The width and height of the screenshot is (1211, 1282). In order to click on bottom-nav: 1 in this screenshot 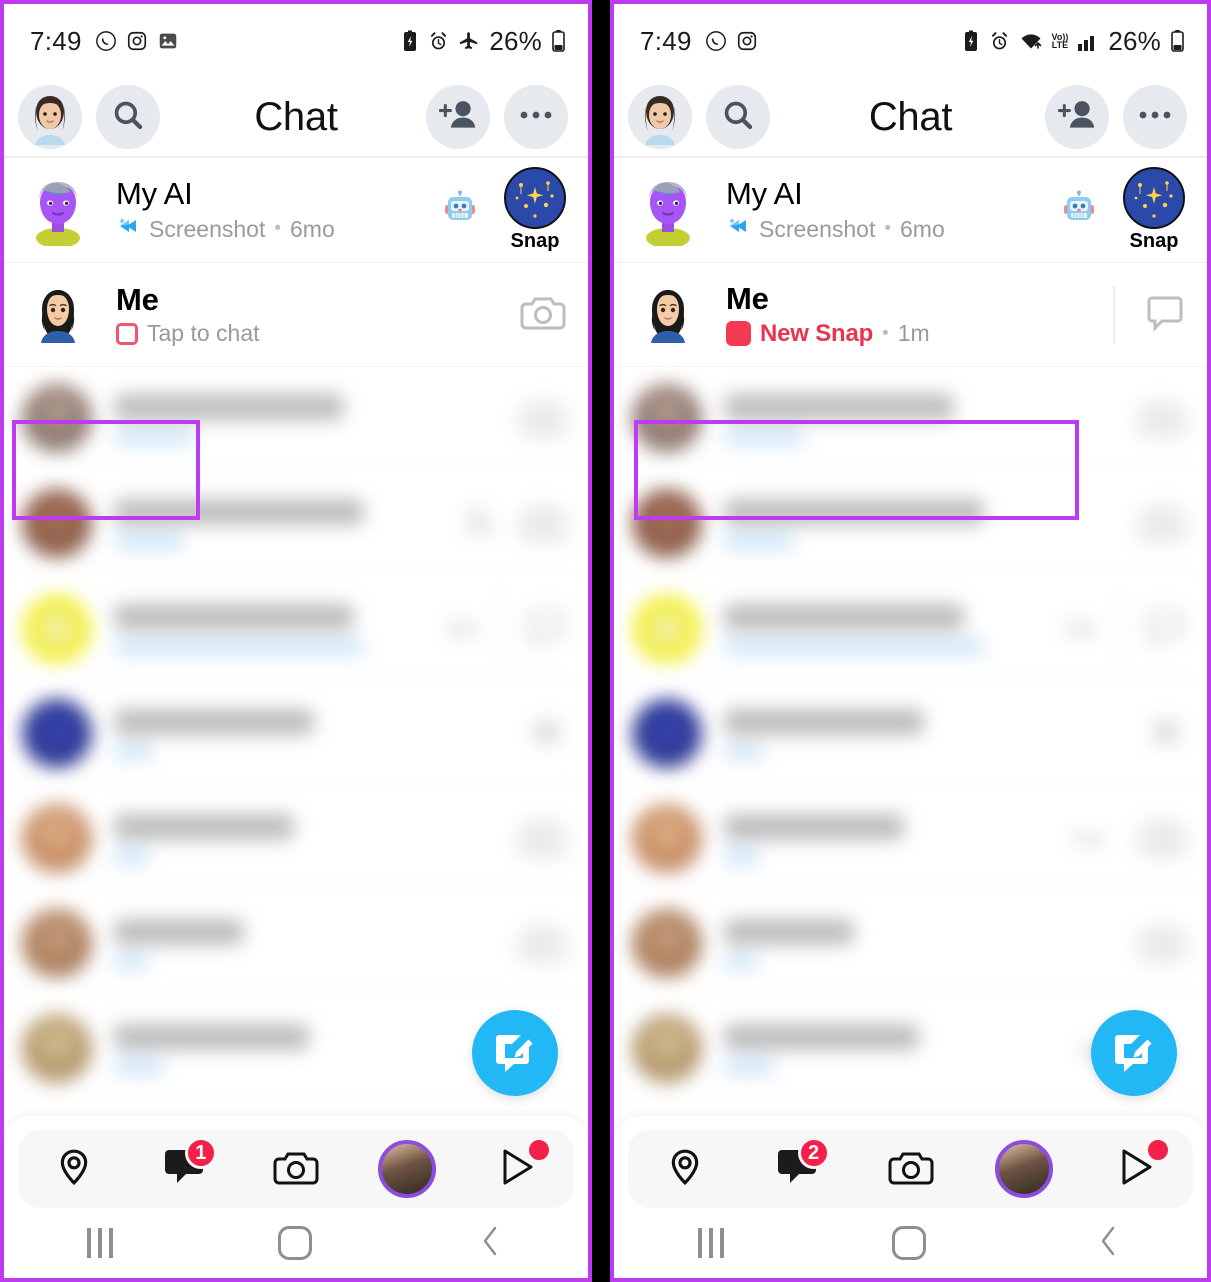, I will do `click(296, 1169)`.